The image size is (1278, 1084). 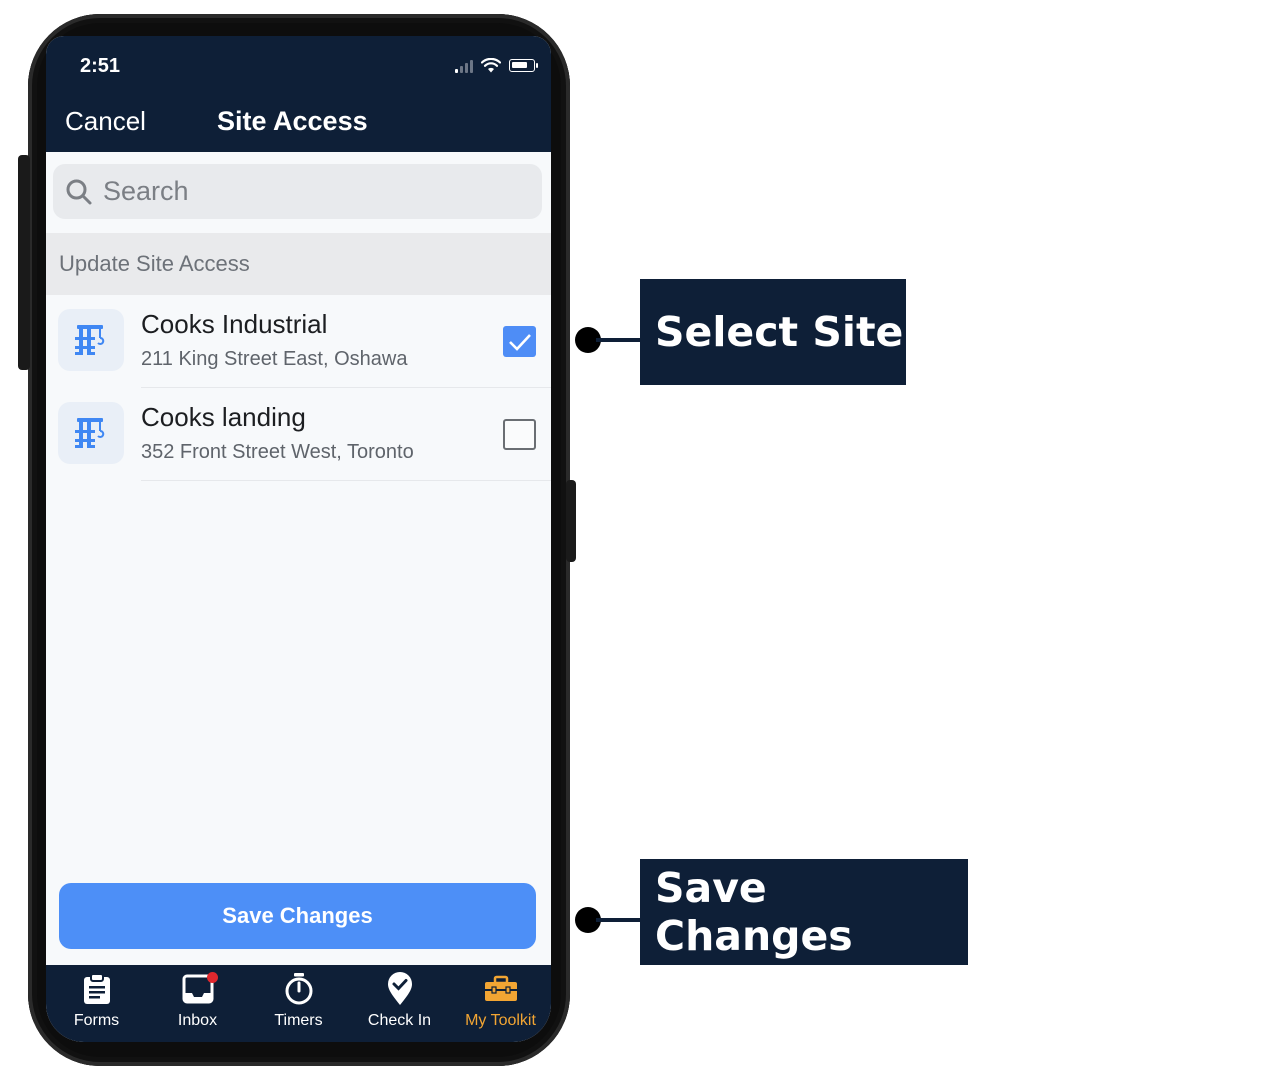 I want to click on tab-my-toolkit: My Toolkit, so click(x=500, y=1003).